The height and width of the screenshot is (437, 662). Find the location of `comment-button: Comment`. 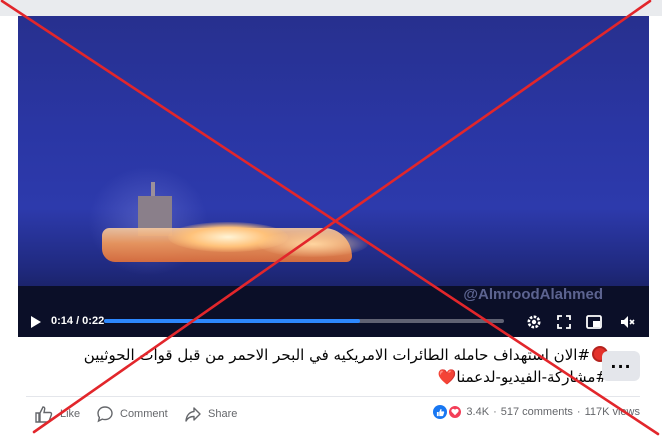

comment-button: Comment is located at coordinates (132, 414).